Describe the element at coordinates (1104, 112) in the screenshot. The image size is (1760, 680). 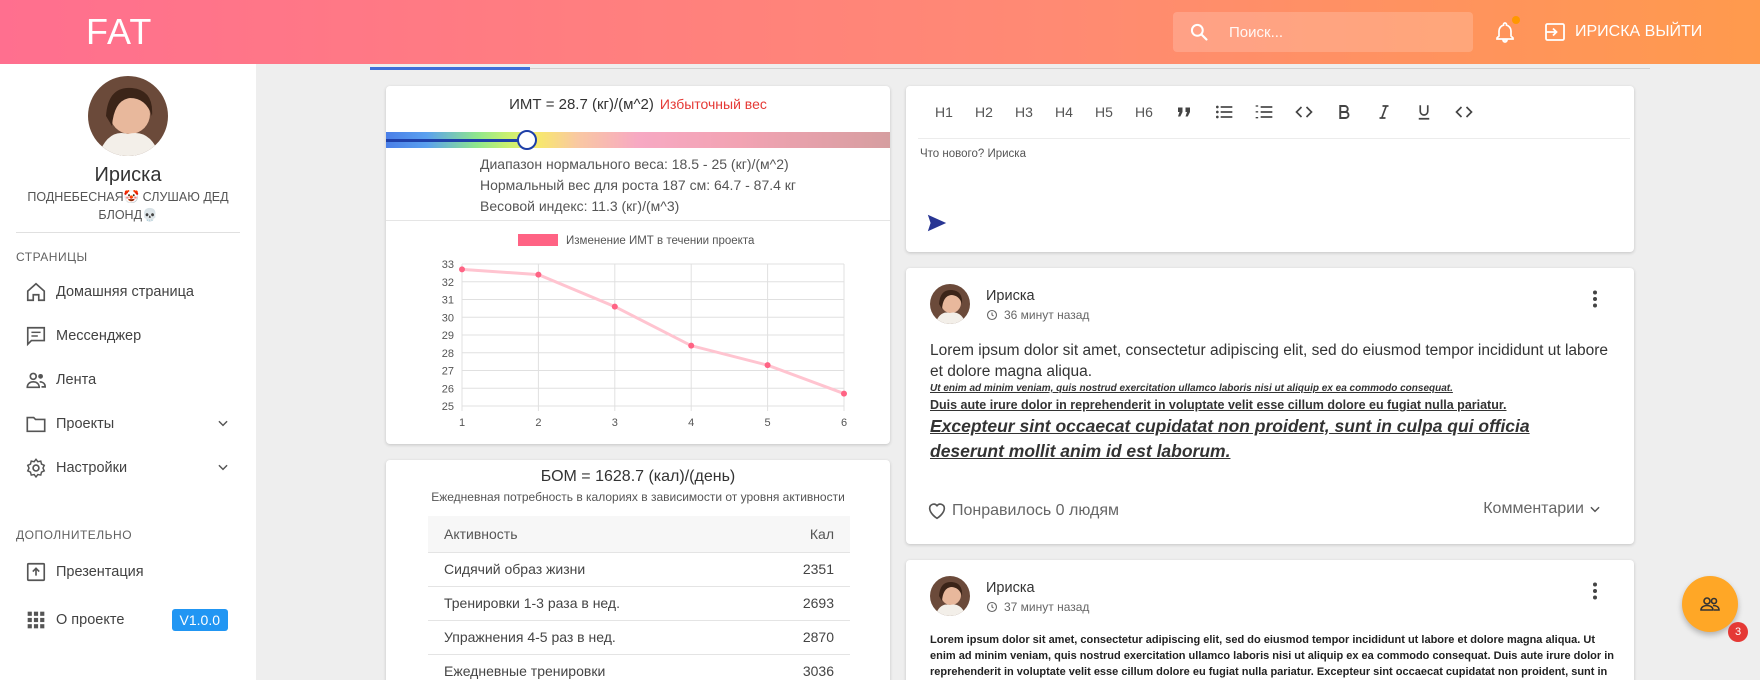
I see `h5-button: H5` at that location.